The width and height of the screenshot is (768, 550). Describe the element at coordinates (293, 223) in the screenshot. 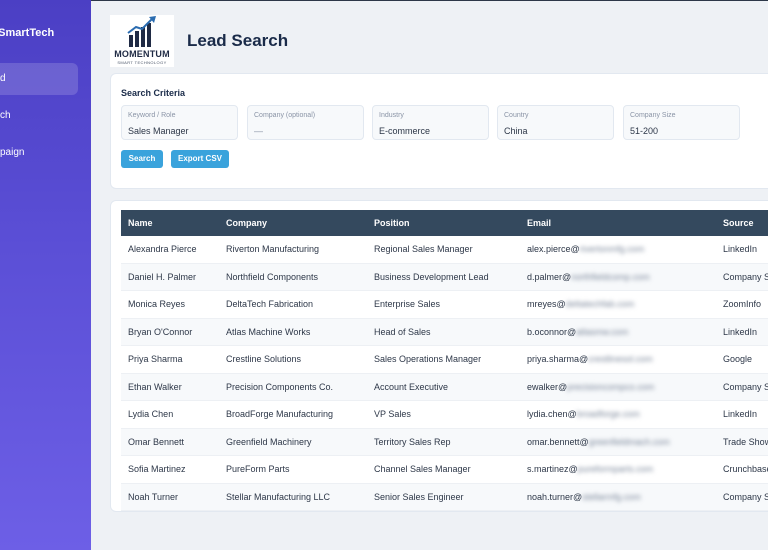

I see `column-header-company: Company` at that location.